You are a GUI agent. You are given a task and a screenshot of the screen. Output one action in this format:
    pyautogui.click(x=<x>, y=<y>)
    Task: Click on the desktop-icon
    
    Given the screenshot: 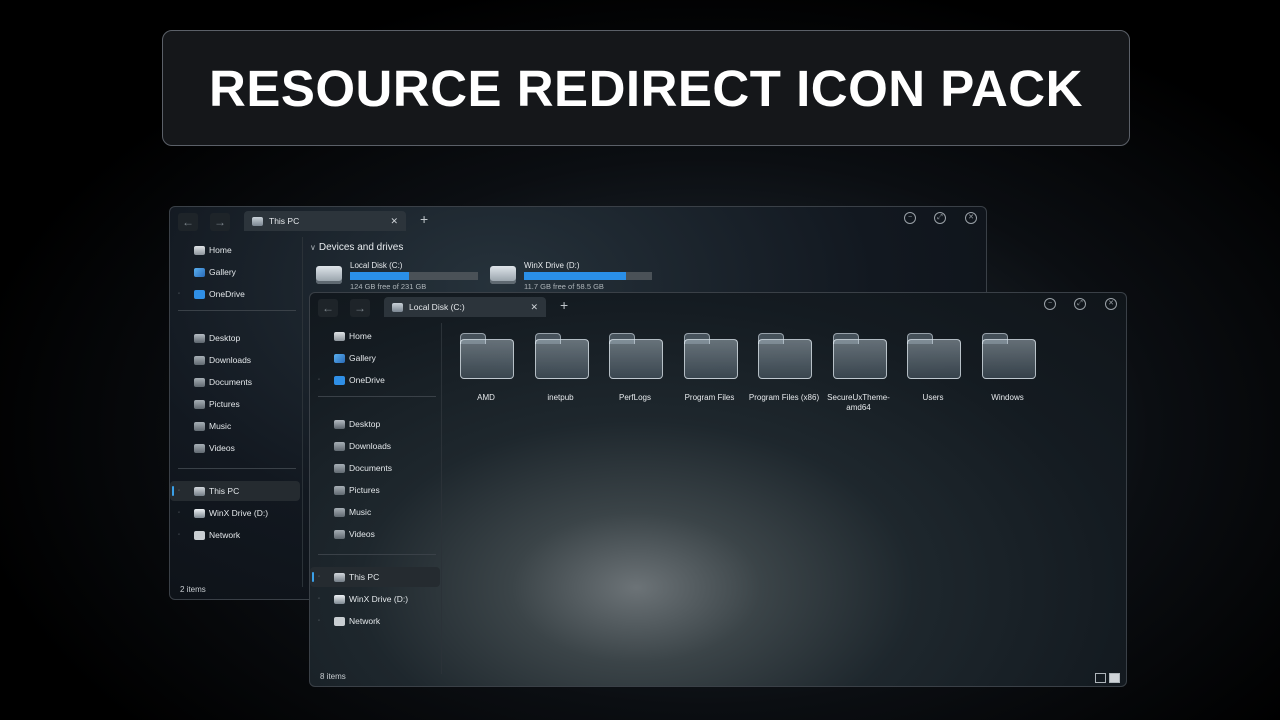 What is the action you would take?
    pyautogui.click(x=199, y=338)
    